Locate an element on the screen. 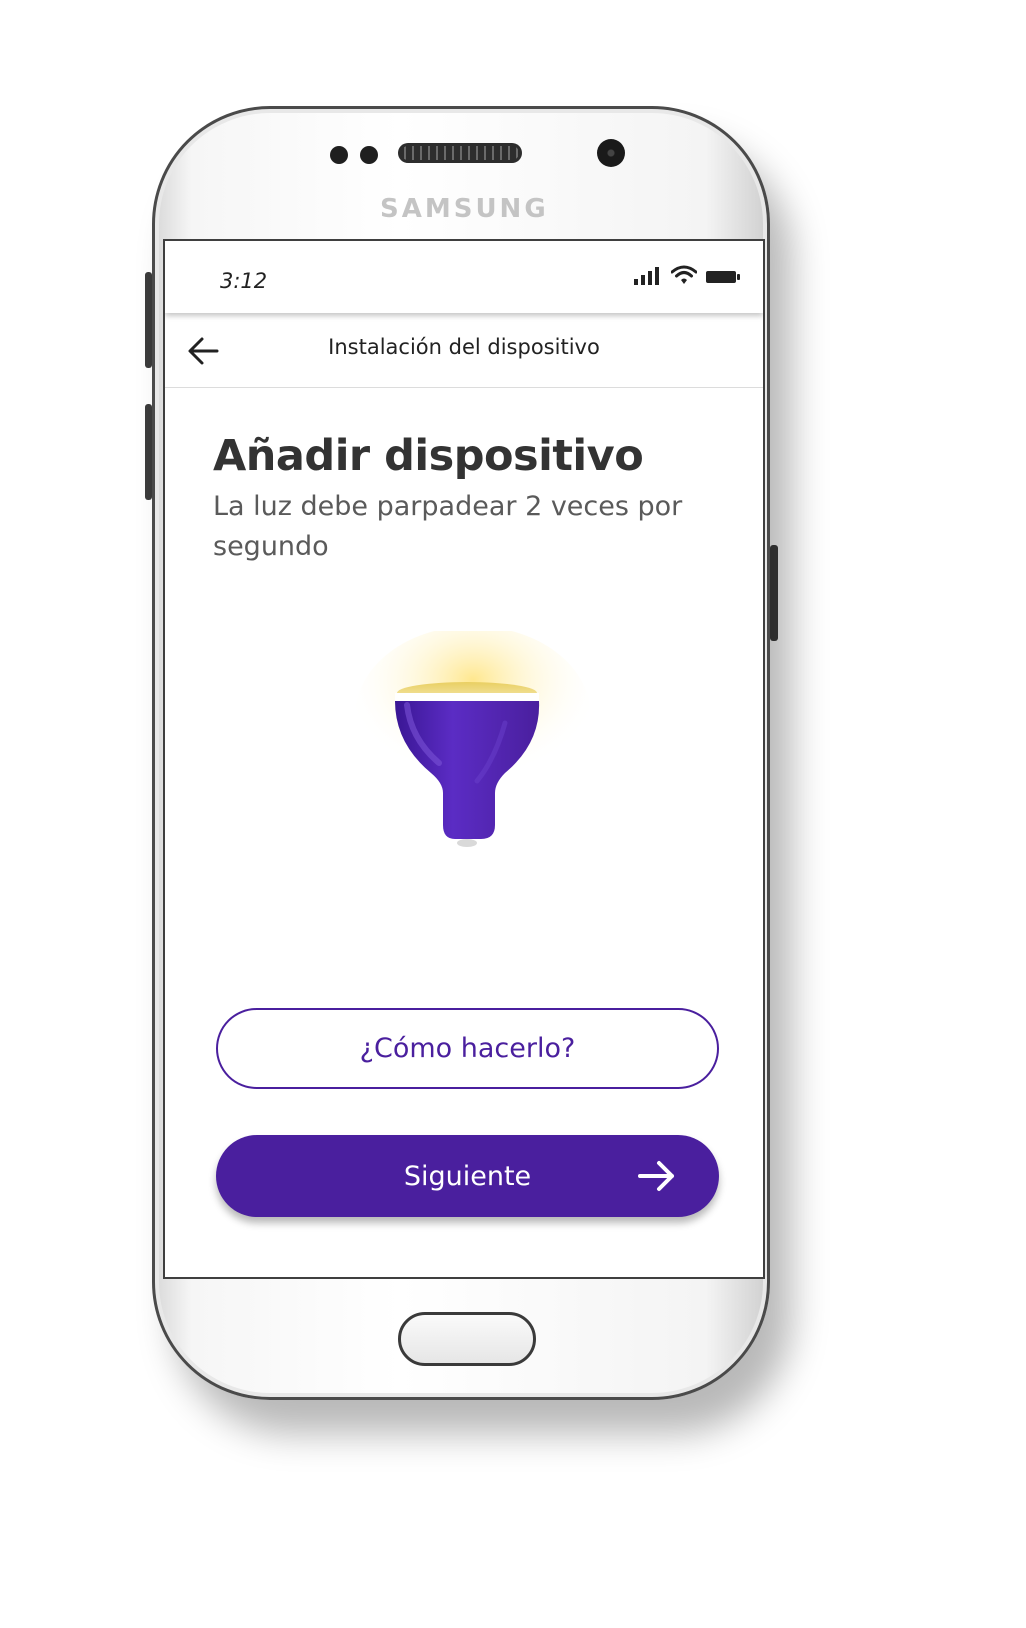 Image resolution: width=1026 pixels, height=1628 pixels. arrow-right-icon is located at coordinates (656, 1176).